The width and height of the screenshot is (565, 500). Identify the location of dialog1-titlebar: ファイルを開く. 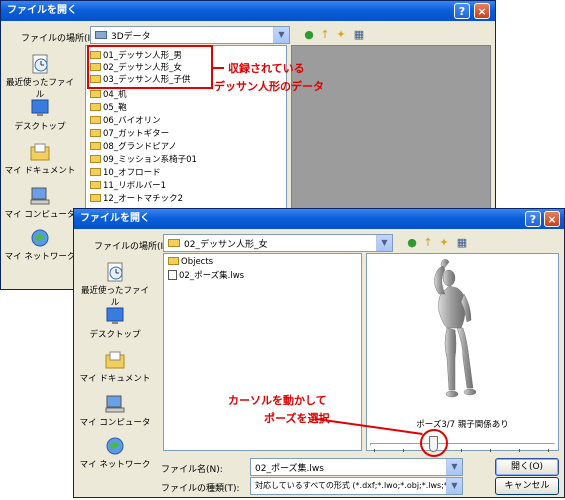
(248, 11).